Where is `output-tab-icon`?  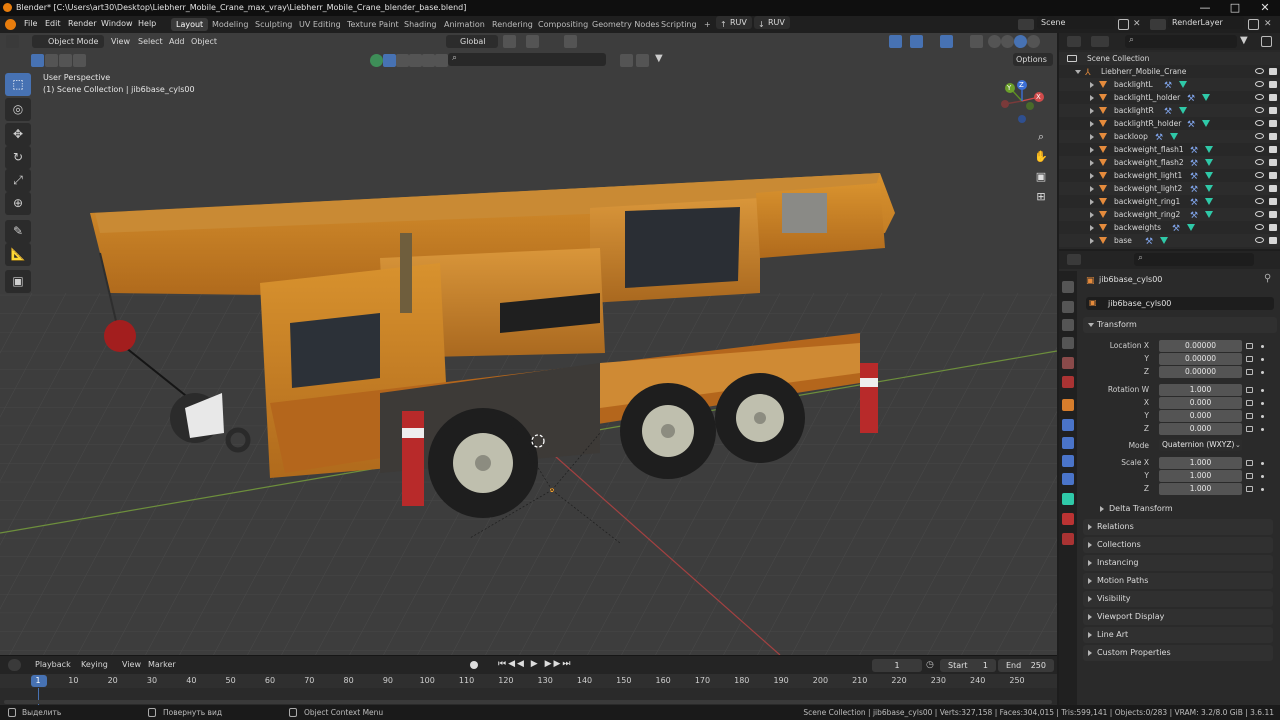 output-tab-icon is located at coordinates (1068, 325).